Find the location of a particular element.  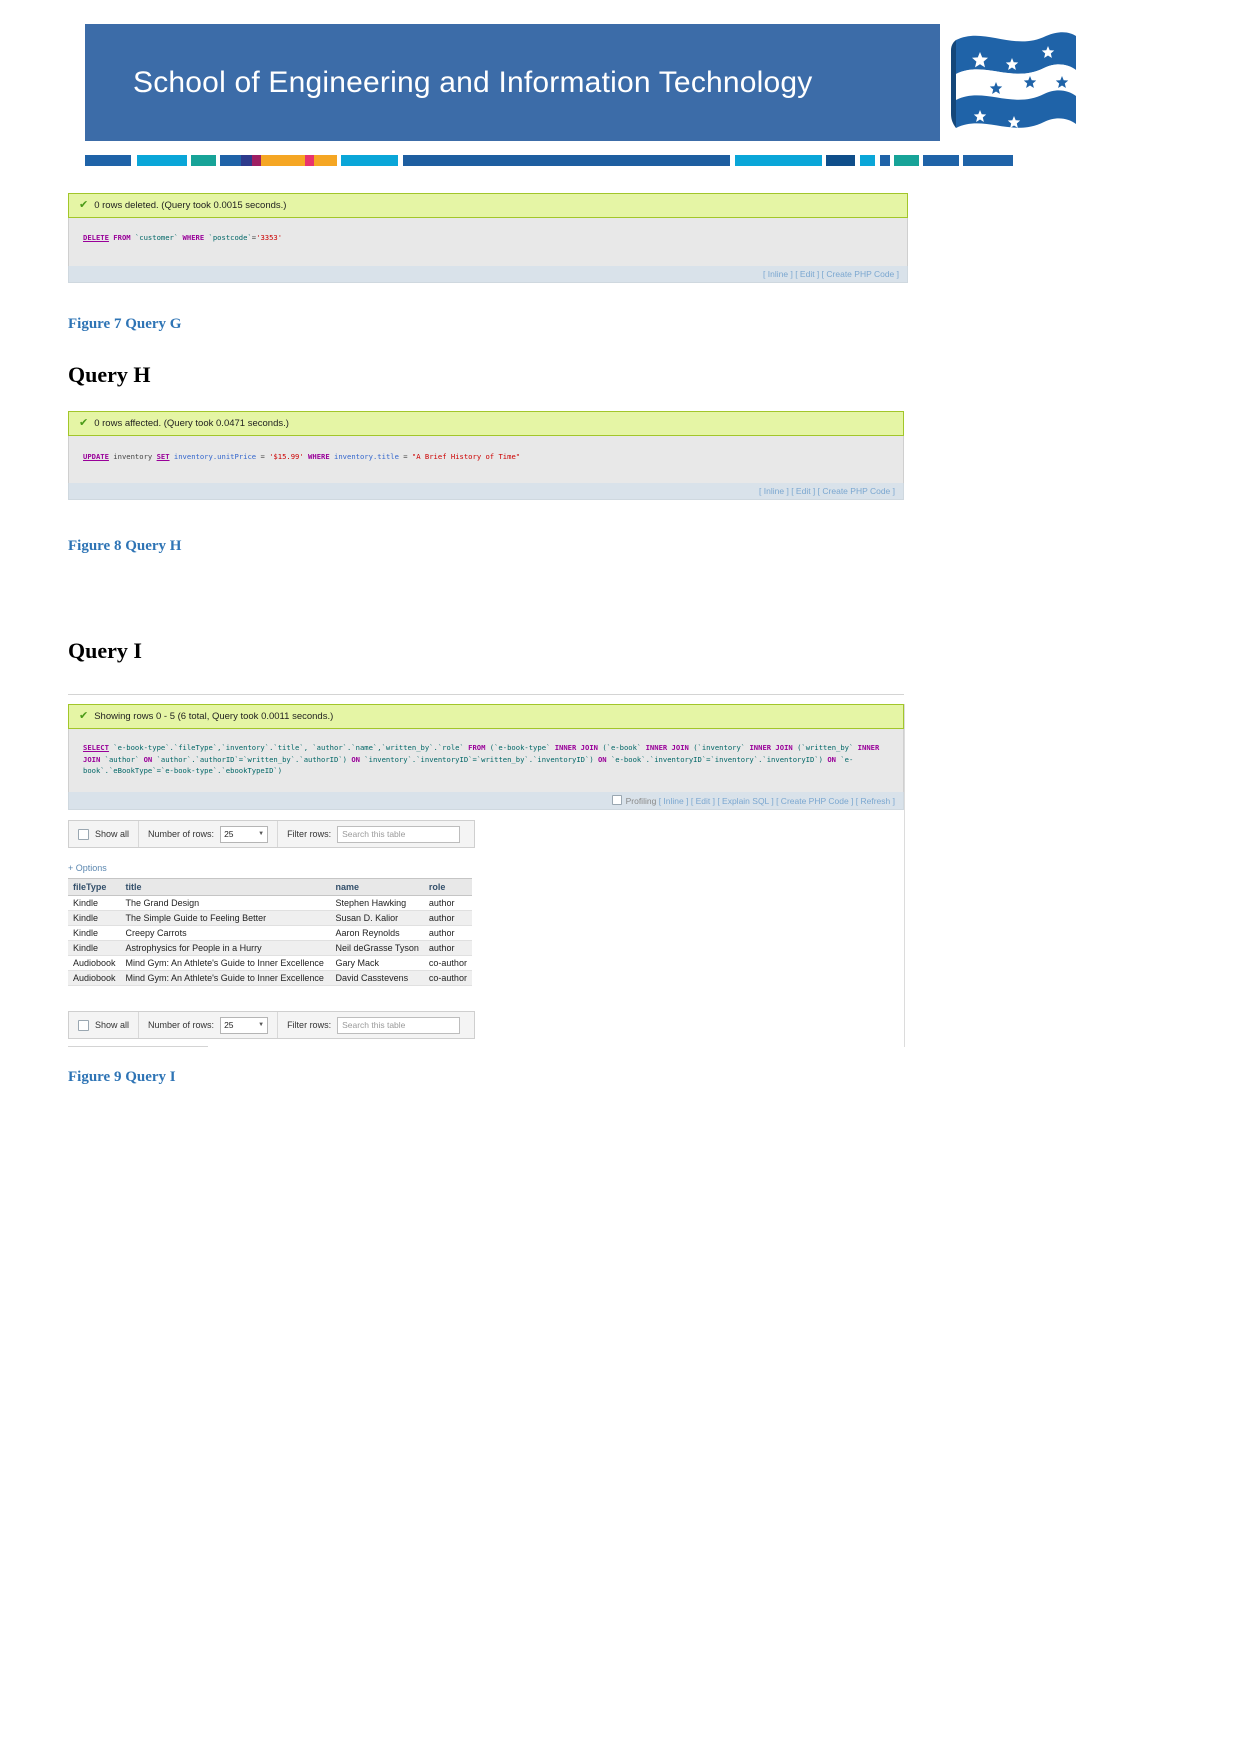

query-g-inline-link: [ Inline ] is located at coordinates (778, 274).